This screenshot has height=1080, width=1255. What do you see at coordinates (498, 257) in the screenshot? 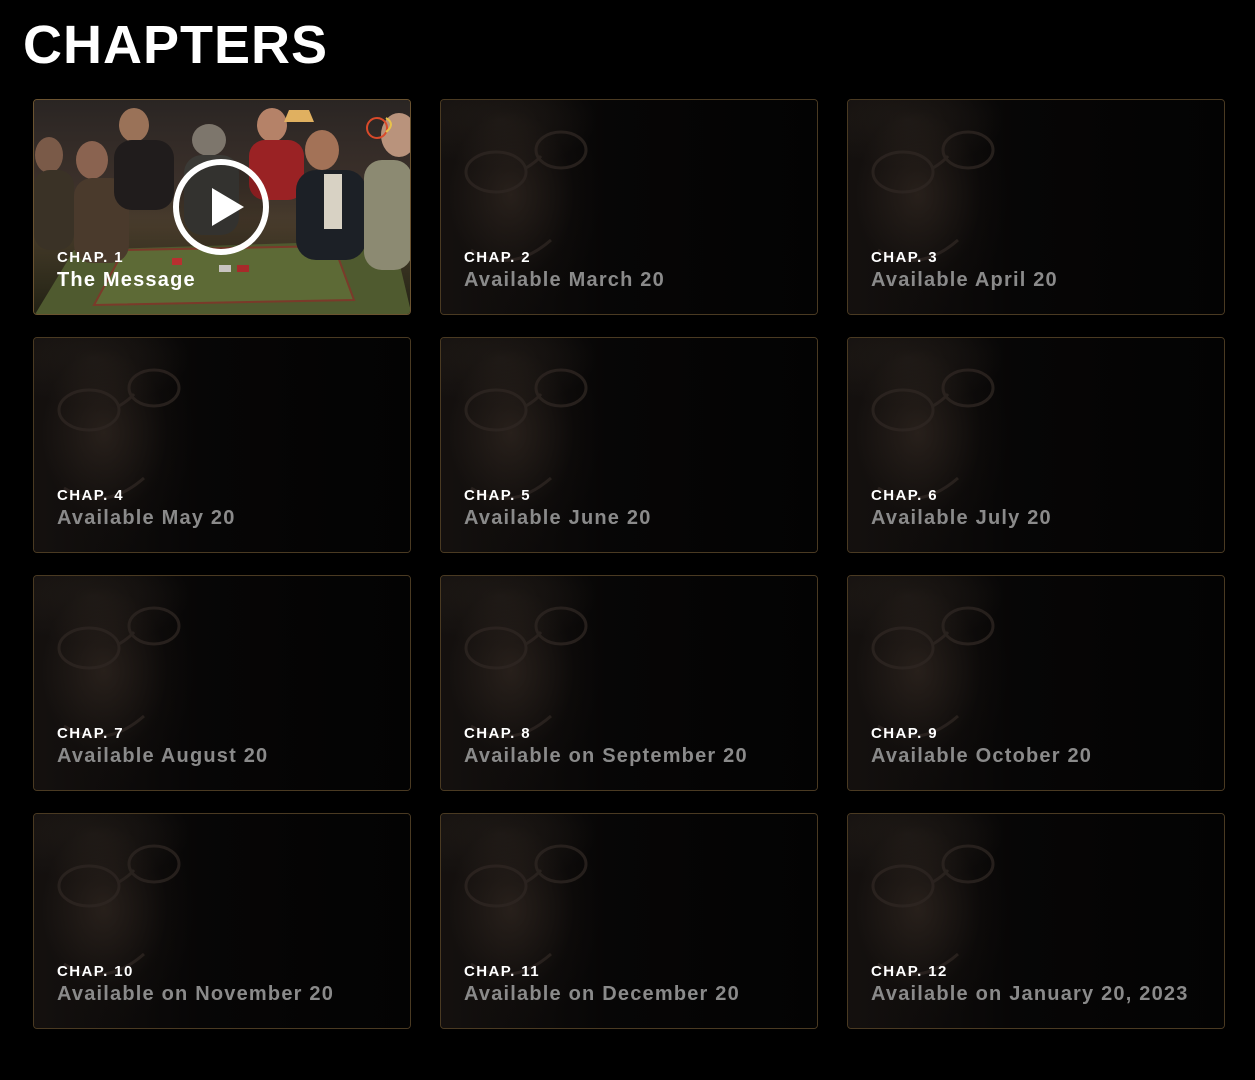
I see `chapter-number: CHAP. 2` at bounding box center [498, 257].